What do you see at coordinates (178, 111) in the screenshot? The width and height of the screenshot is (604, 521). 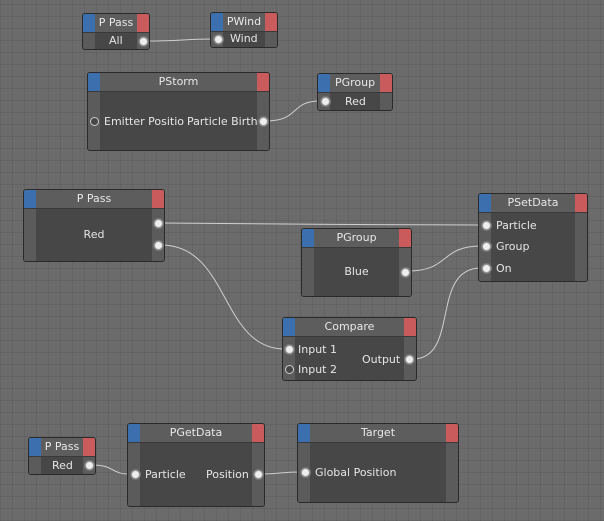 I see `node-pstorm: PStorm Emitter Positio Particle Birth` at bounding box center [178, 111].